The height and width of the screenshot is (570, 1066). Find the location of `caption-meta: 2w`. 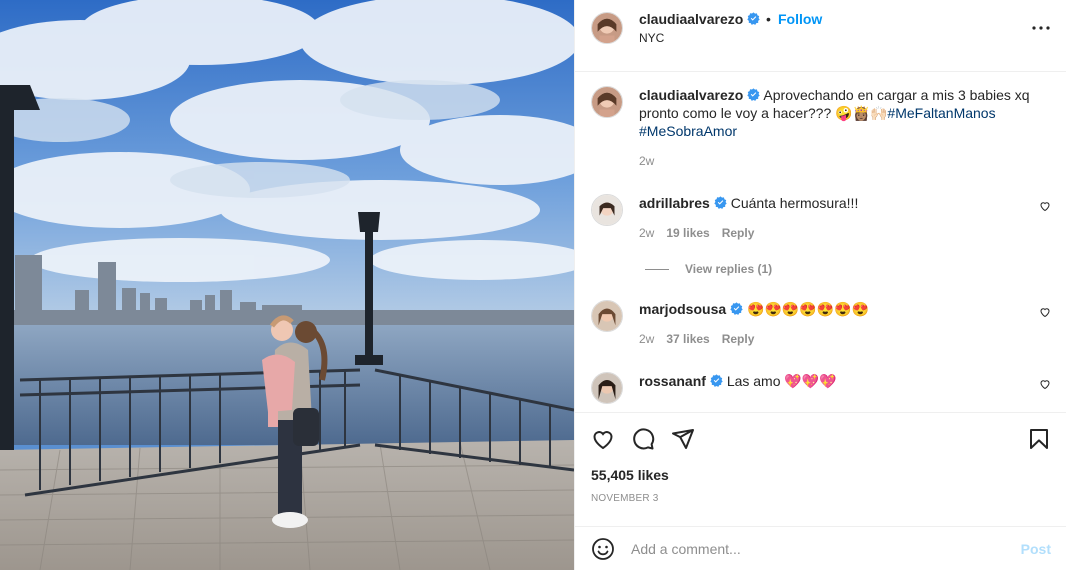

caption-meta: 2w is located at coordinates (652, 161).